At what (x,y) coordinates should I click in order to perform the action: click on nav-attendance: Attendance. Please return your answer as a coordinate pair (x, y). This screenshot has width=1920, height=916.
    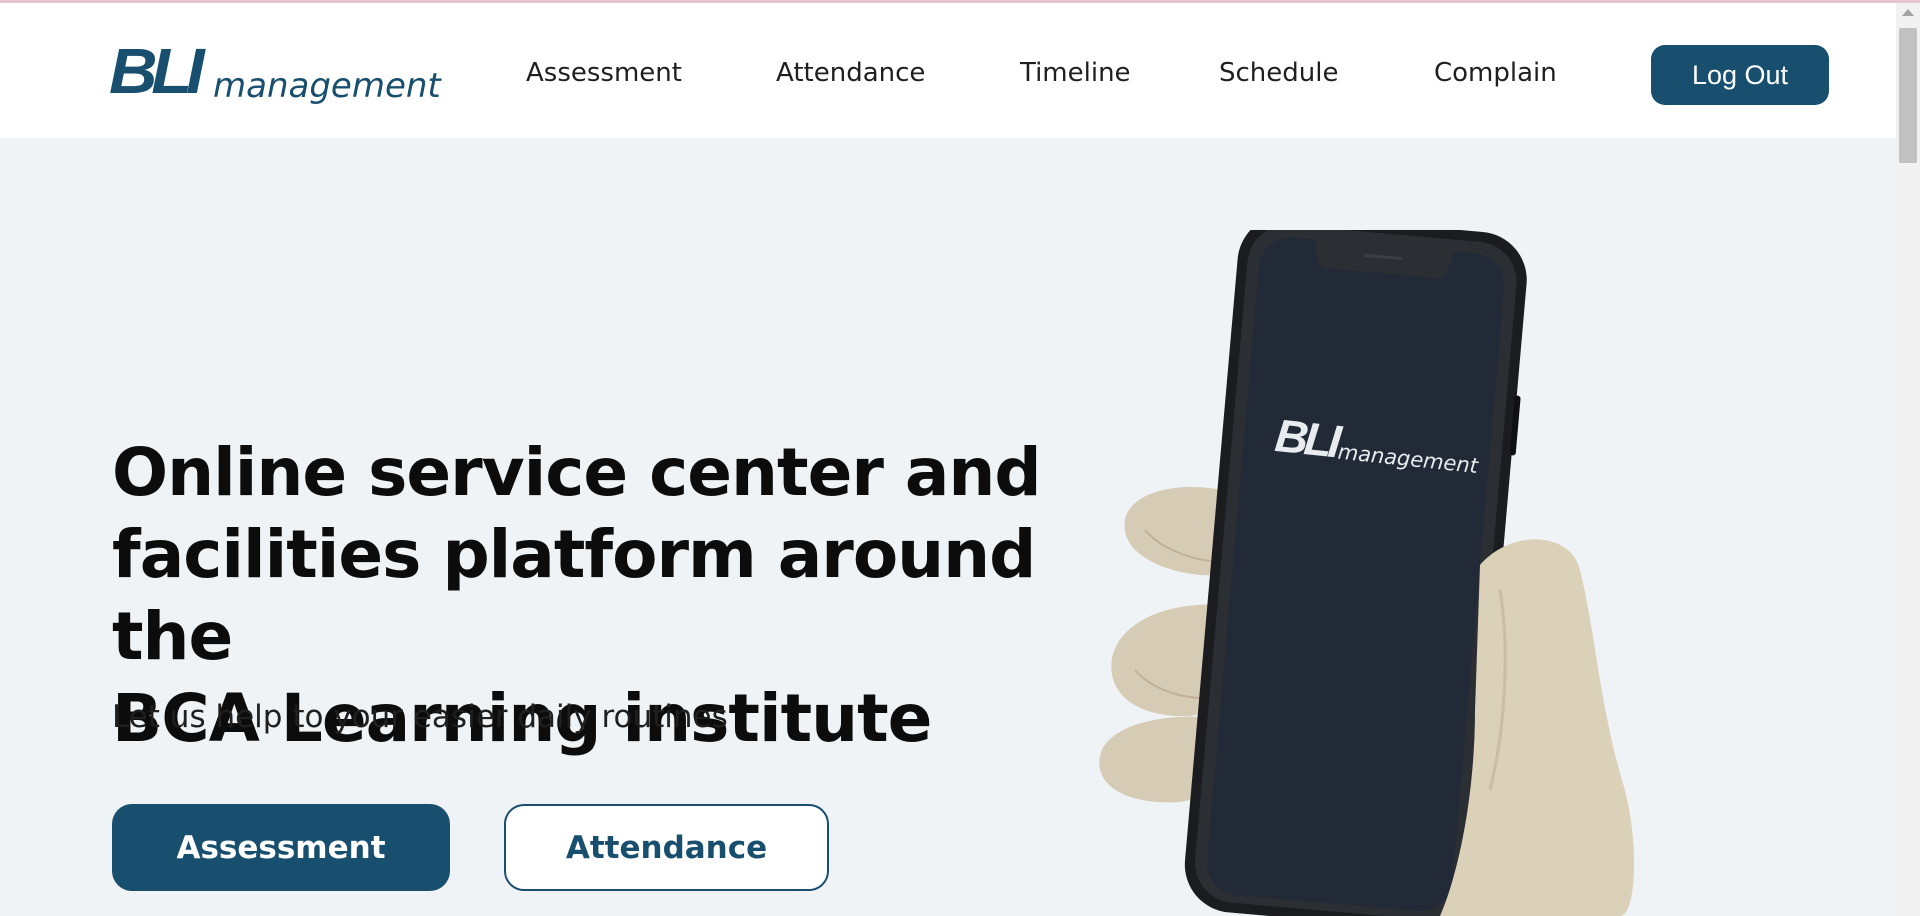
    Looking at the image, I should click on (850, 73).